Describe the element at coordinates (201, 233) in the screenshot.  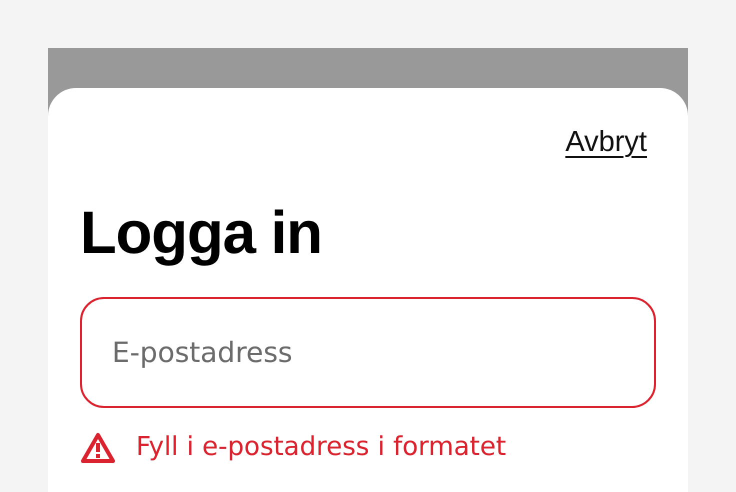
I see `dialog-title: Logga in` at that location.